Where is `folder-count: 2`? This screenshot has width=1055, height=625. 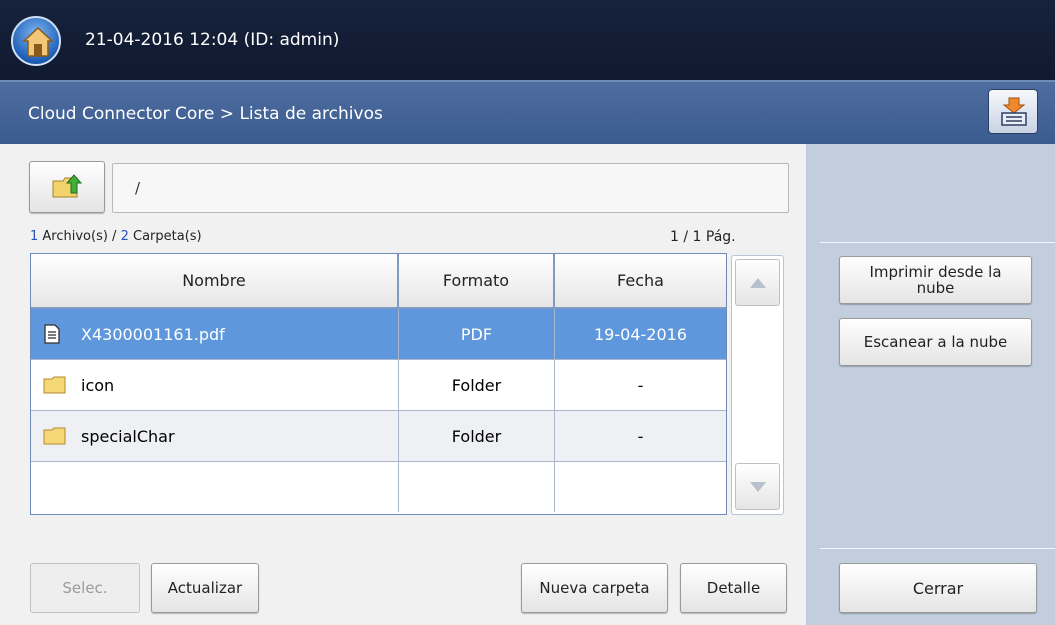 folder-count: 2 is located at coordinates (124, 236).